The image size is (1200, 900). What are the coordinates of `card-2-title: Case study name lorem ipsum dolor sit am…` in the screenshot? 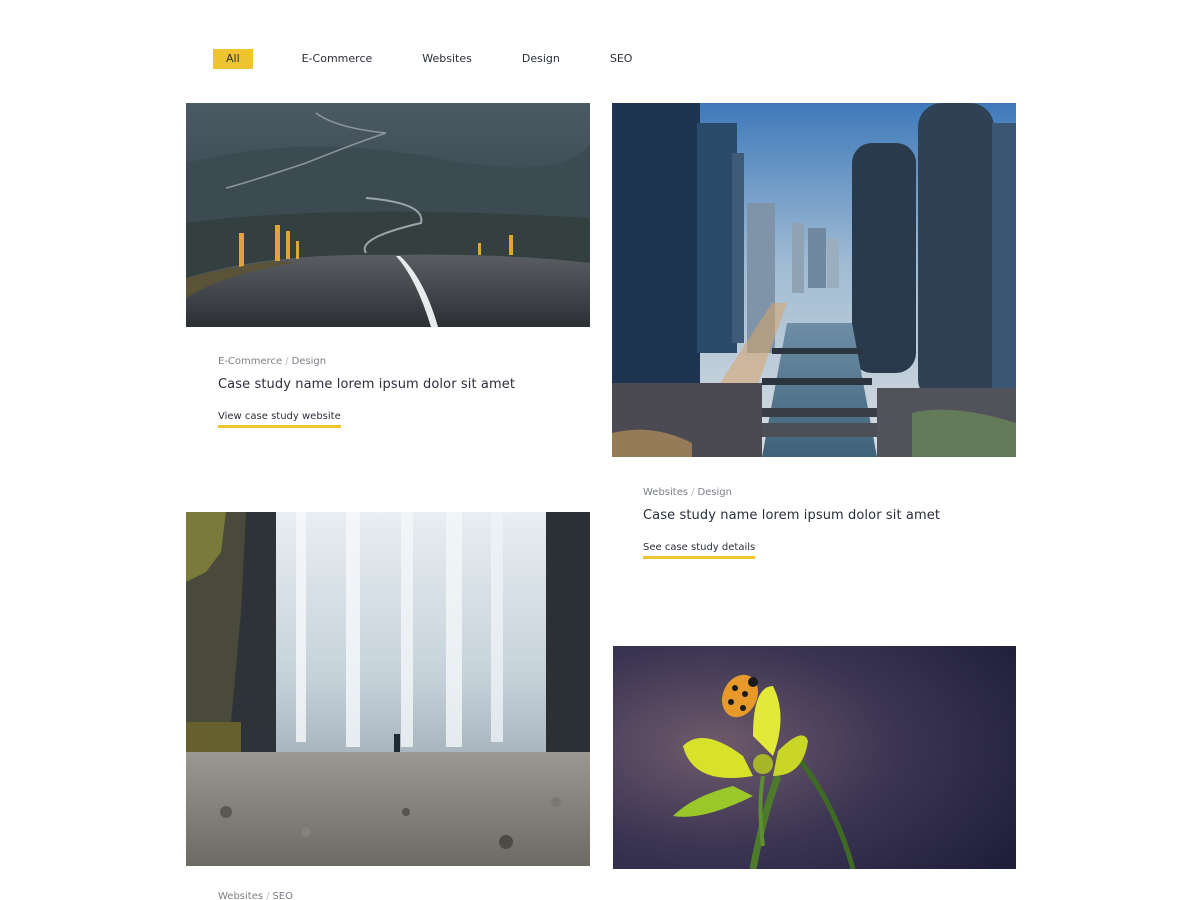 It's located at (792, 515).